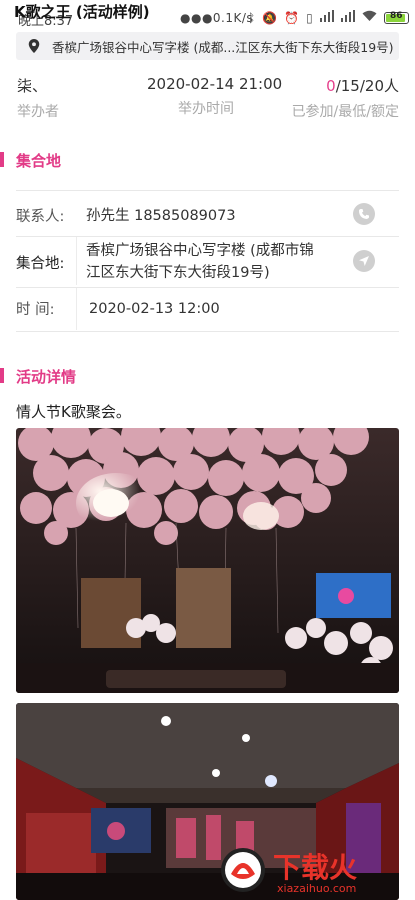 The image size is (415, 900). Describe the element at coordinates (178, 273) in the screenshot. I see `place-line-2: 江区东大街下东大街段19号)` at that location.